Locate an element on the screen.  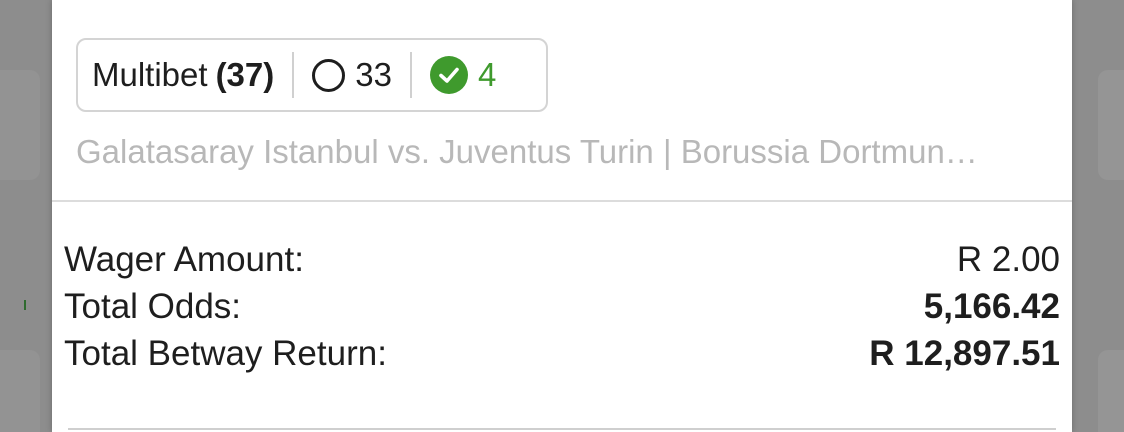
check-circle-icon is located at coordinates (448, 75).